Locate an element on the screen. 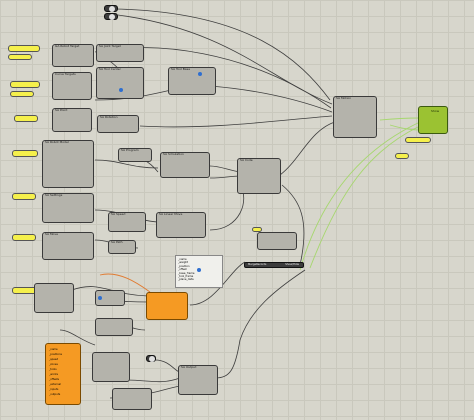  component-node: SA Speed is located at coordinates (127, 222).